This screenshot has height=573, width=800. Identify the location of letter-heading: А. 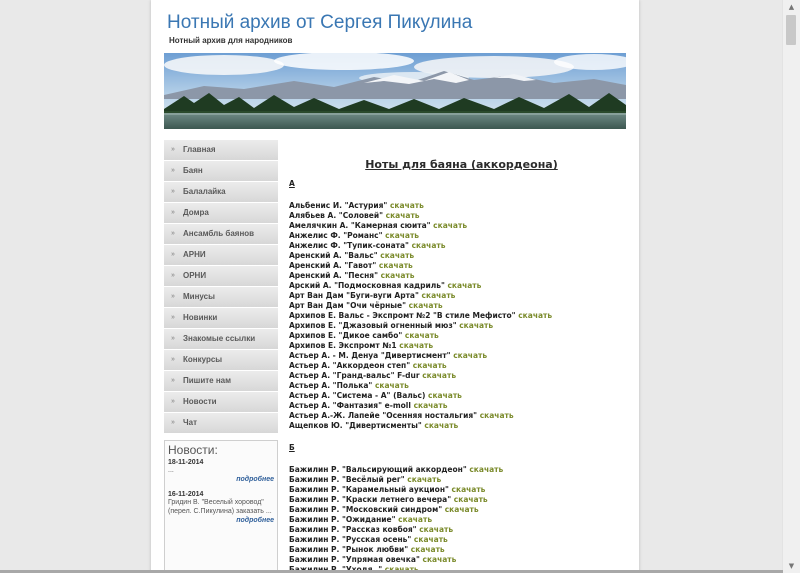
(461, 184).